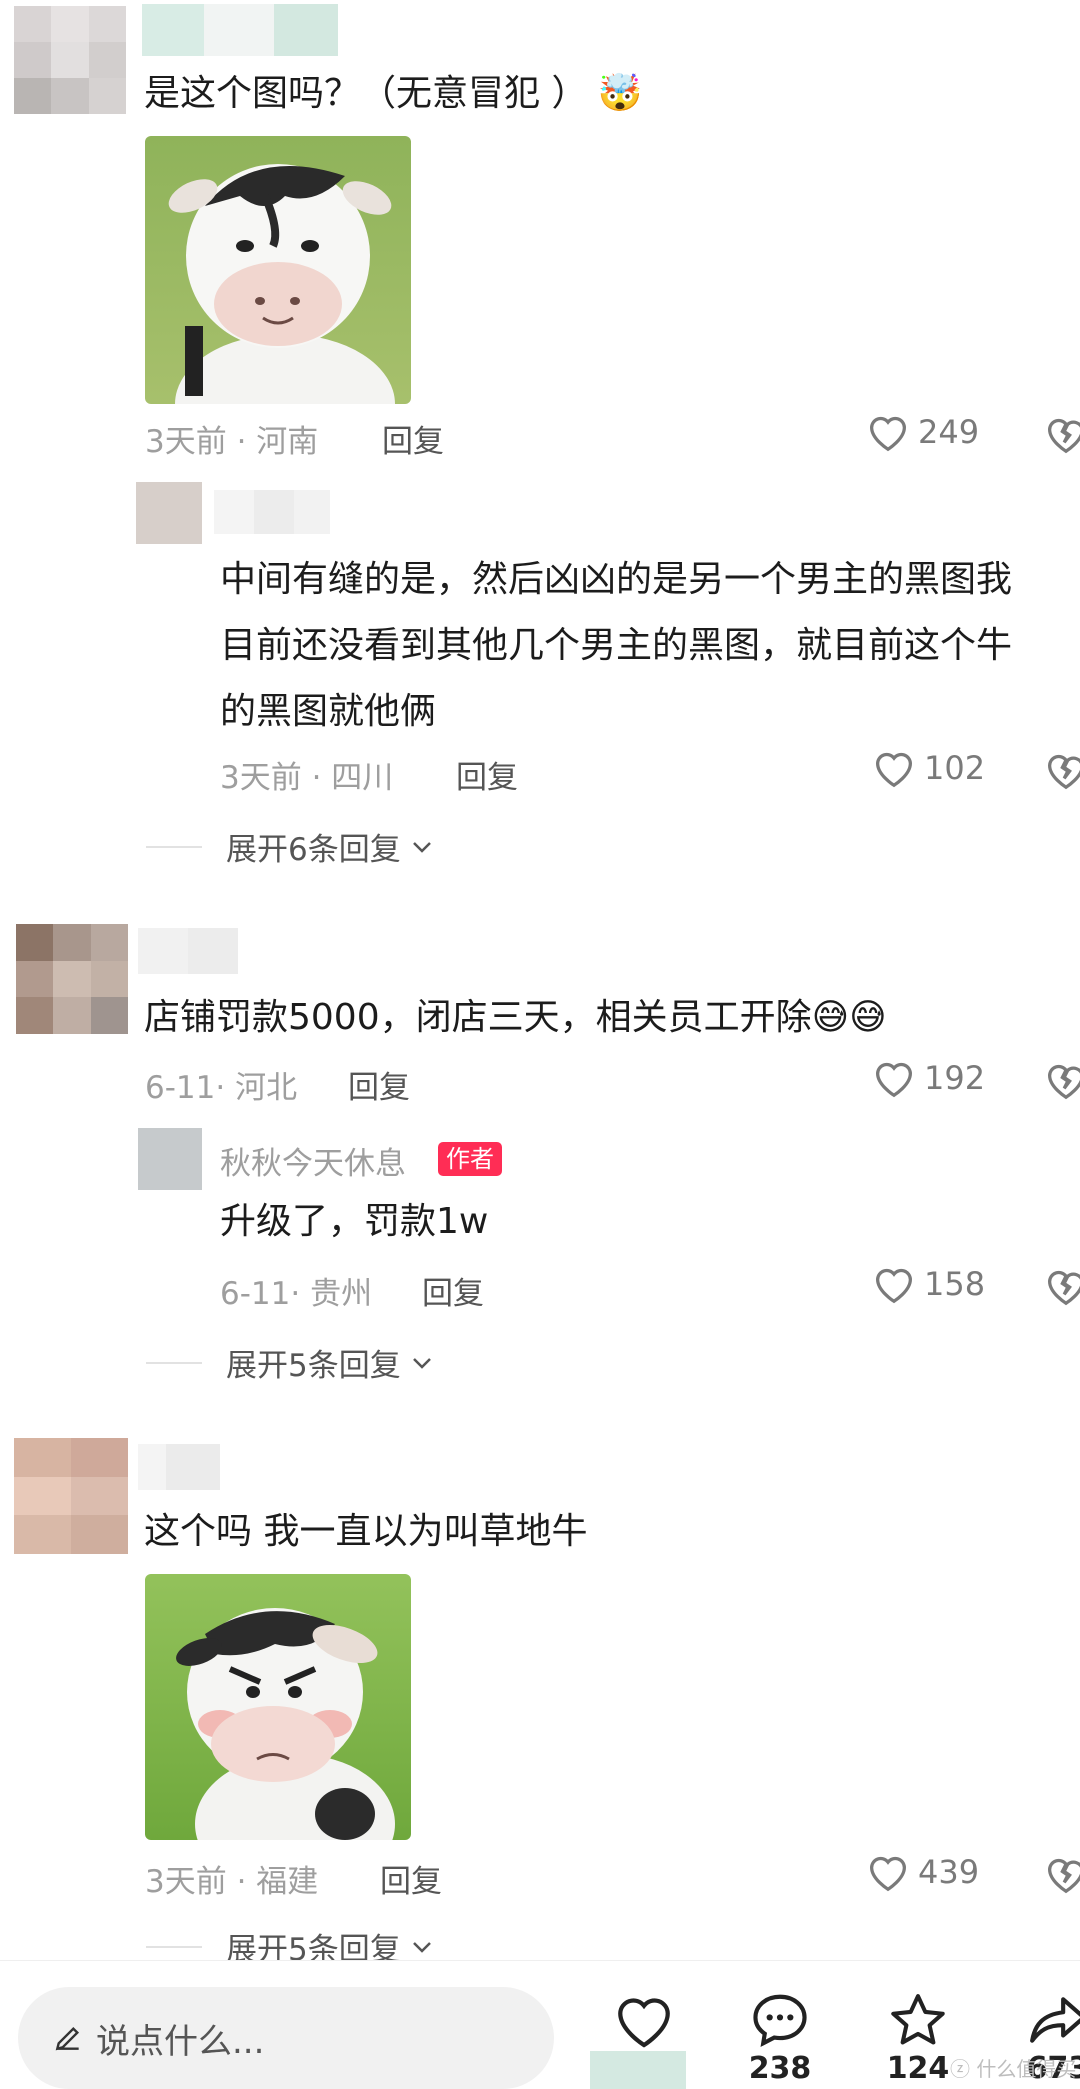 The height and width of the screenshot is (2089, 1080). I want to click on comment-bubble-icon, so click(780, 2020).